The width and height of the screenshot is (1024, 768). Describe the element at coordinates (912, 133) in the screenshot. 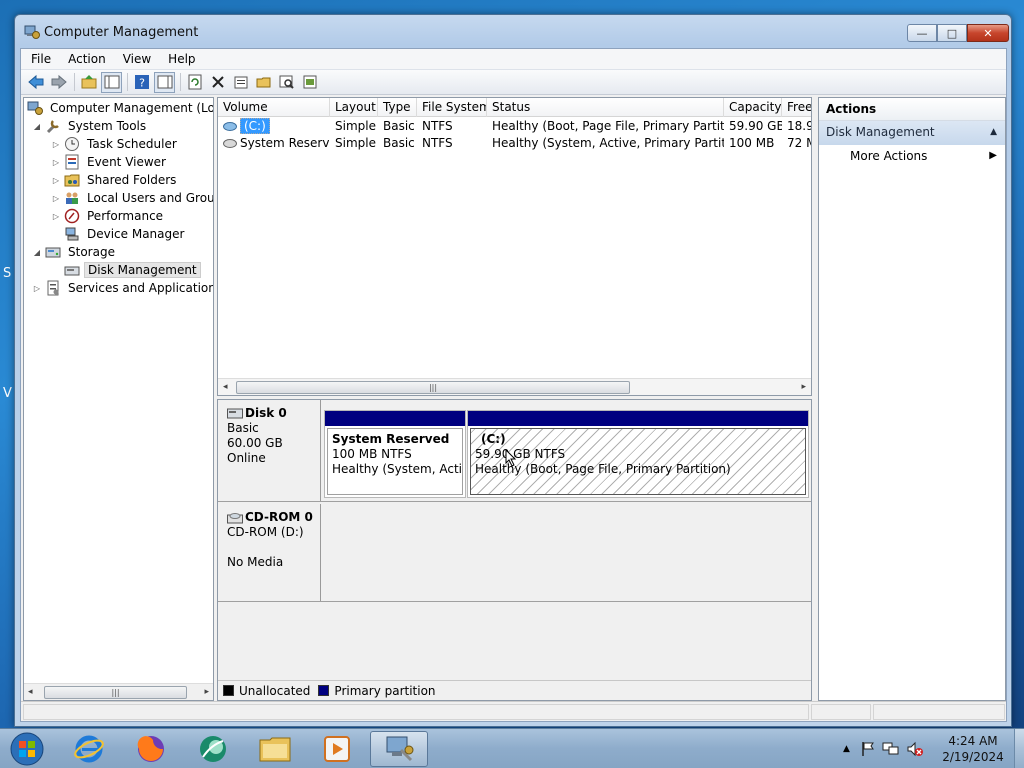

I see `actions-section-disk-management: Disk Management ▲` at that location.